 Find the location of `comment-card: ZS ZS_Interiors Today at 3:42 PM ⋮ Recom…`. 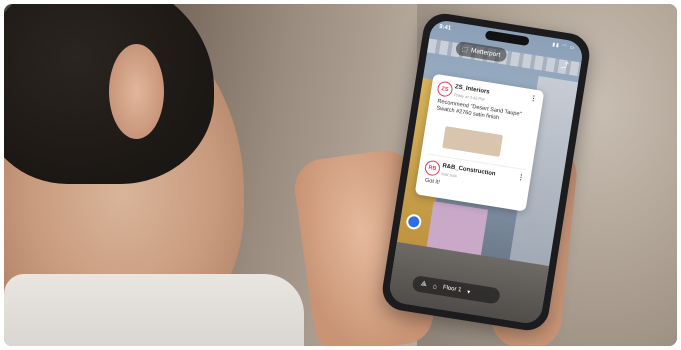

comment-card: ZS ZS_Interiors Today at 3:42 PM ⋮ Recom… is located at coordinates (479, 142).